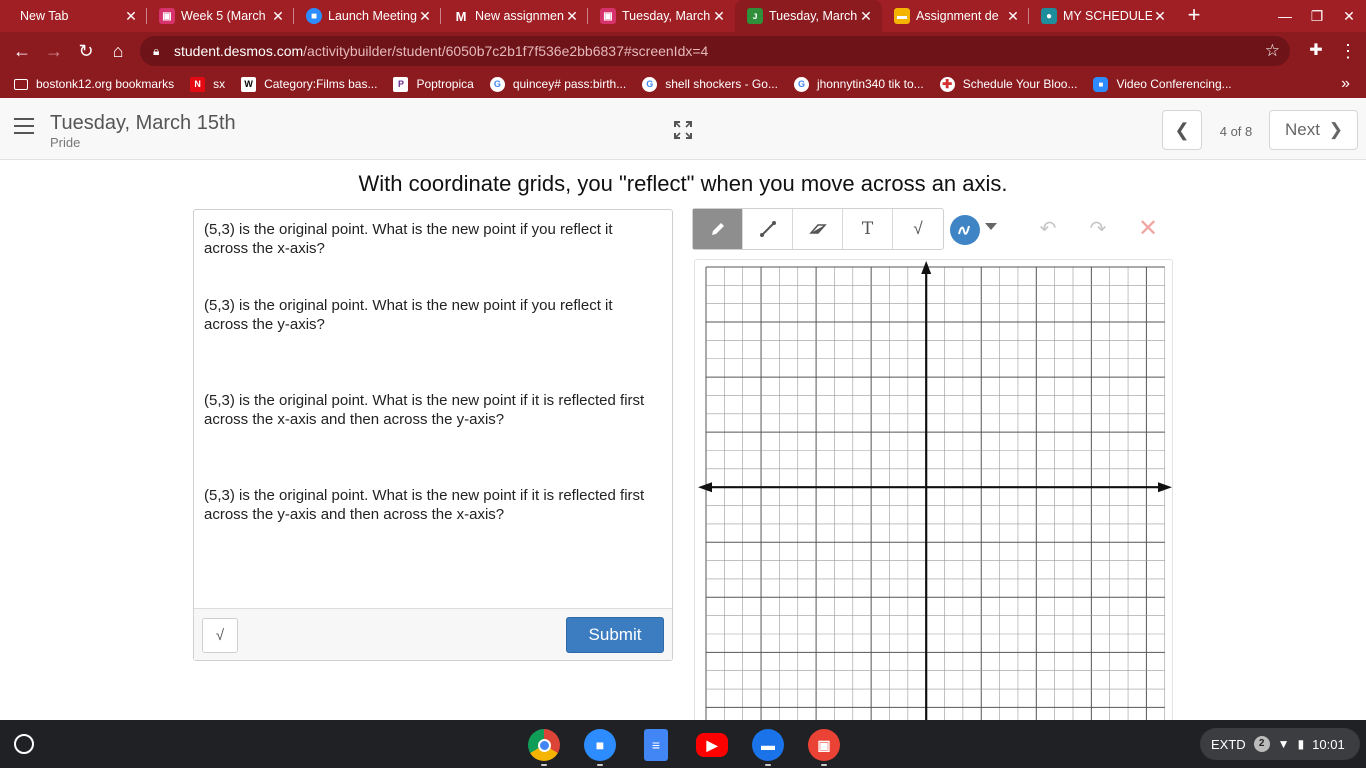  I want to click on minimize-icon: —, so click(1285, 16).